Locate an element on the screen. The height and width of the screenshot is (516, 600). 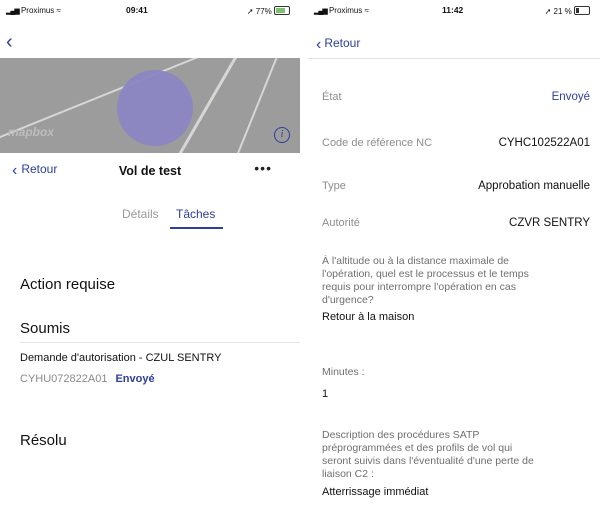
back-button: ‹ Retour is located at coordinates (338, 45).